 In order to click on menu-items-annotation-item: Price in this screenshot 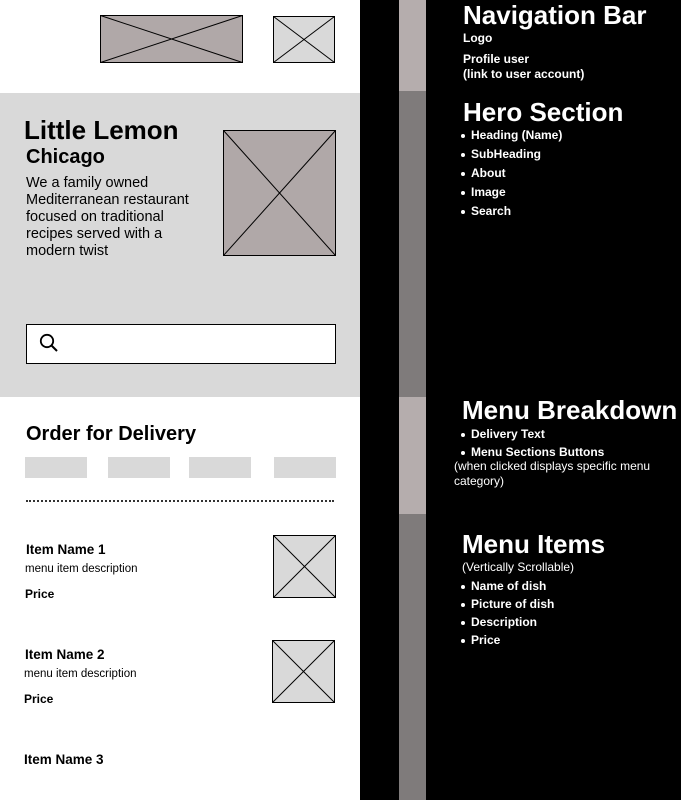, I will do `click(507, 640)`.